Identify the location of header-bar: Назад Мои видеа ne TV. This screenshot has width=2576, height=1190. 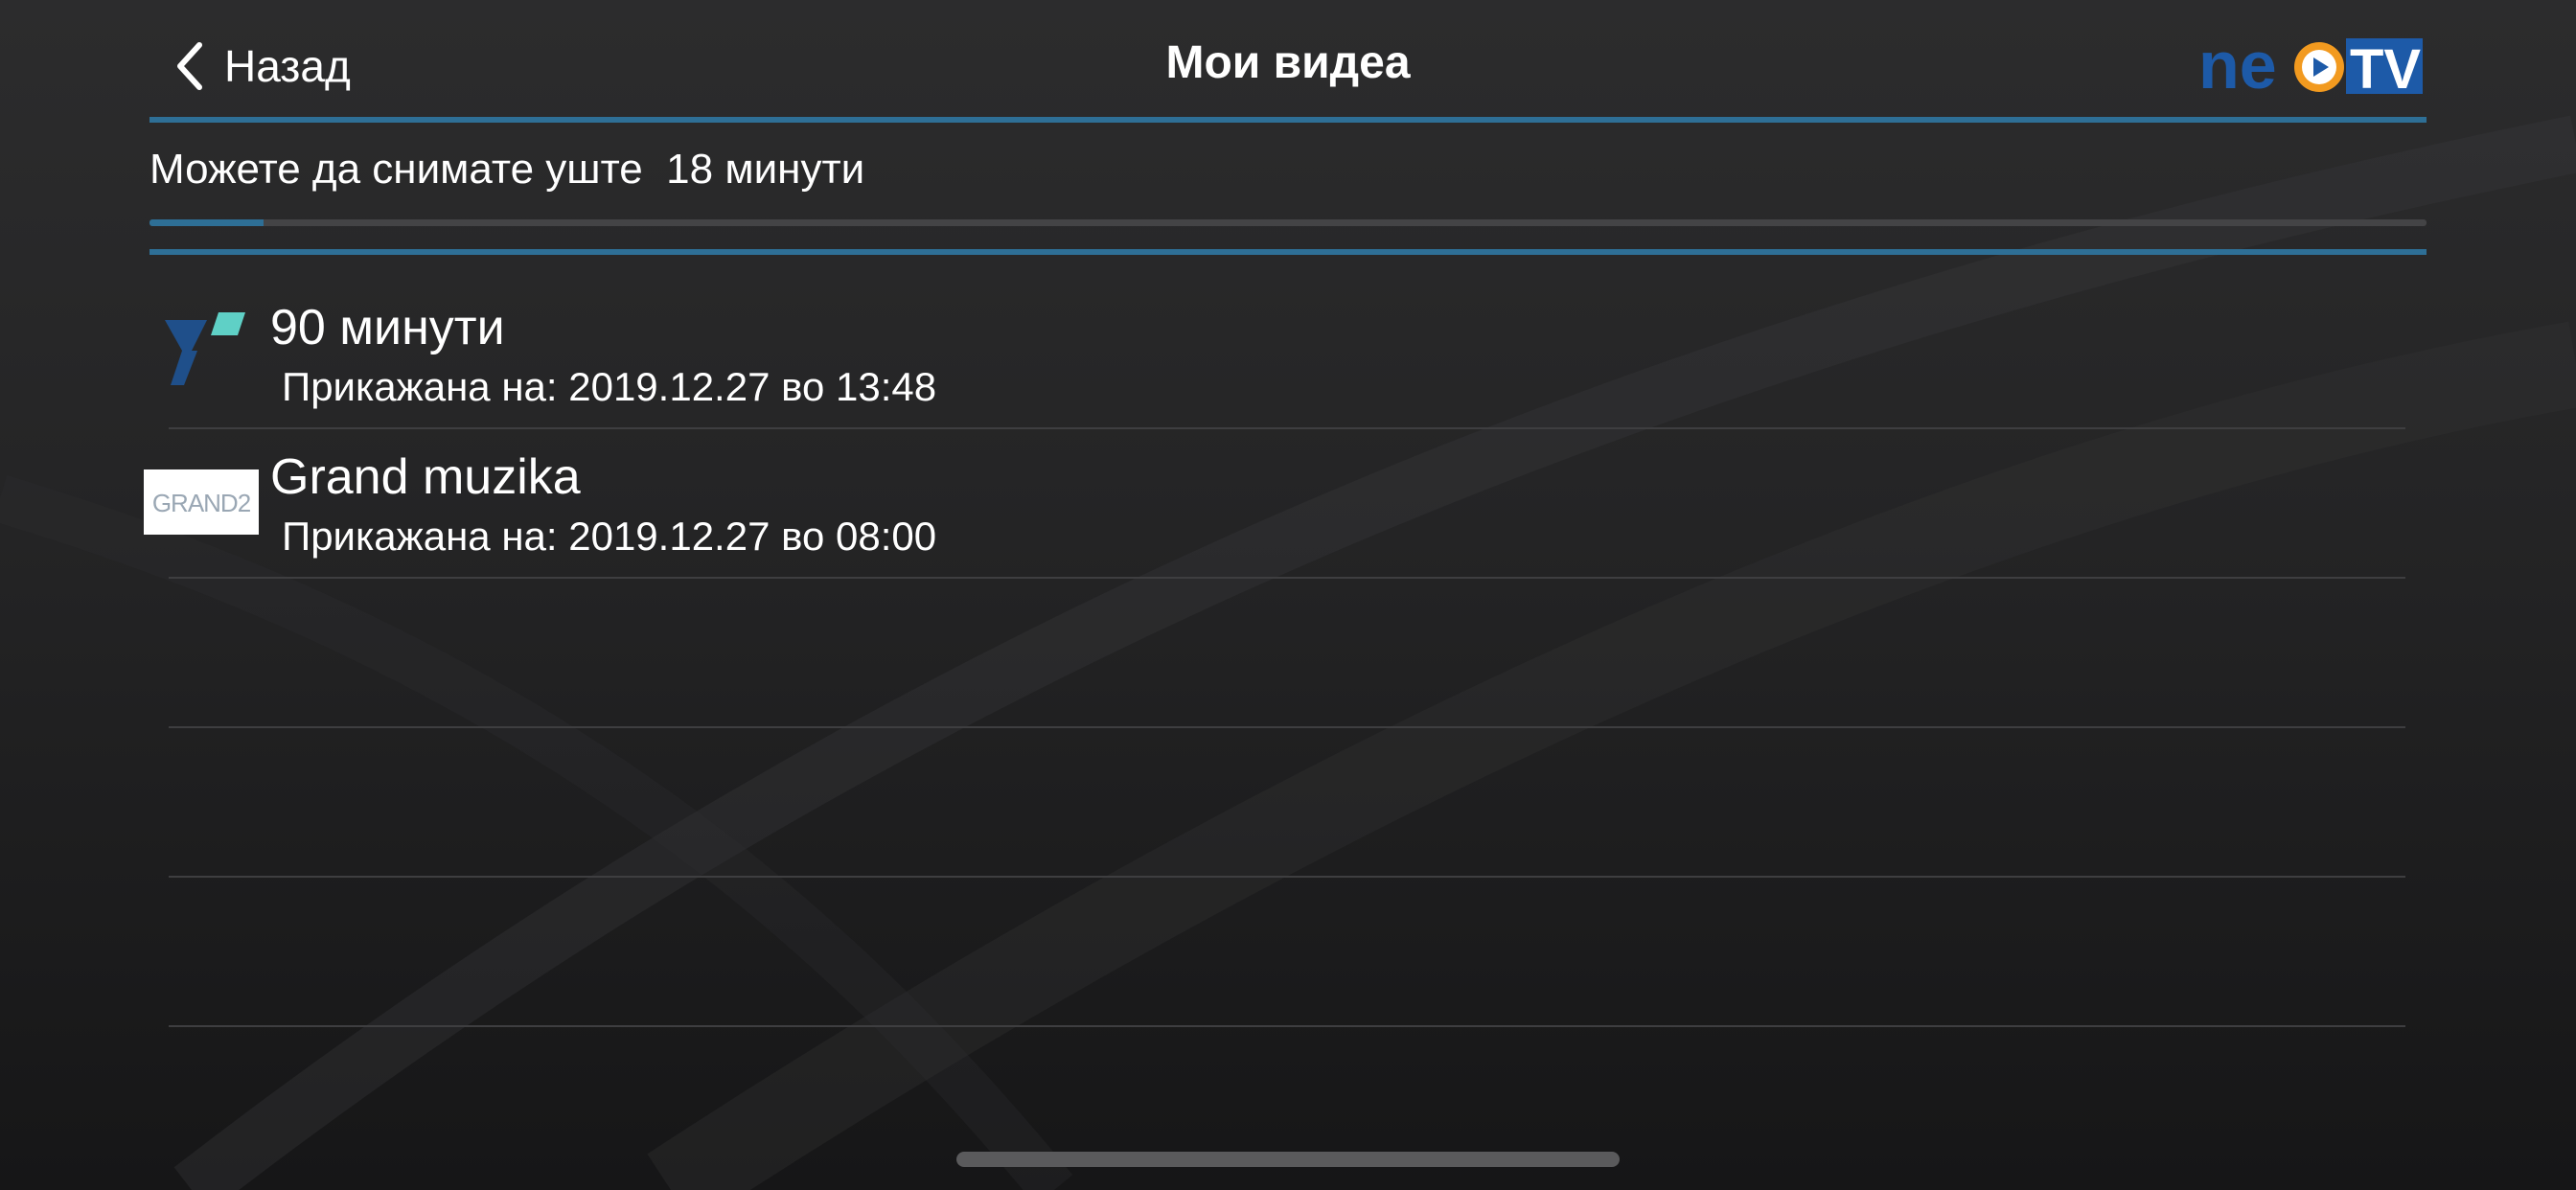
(1288, 60).